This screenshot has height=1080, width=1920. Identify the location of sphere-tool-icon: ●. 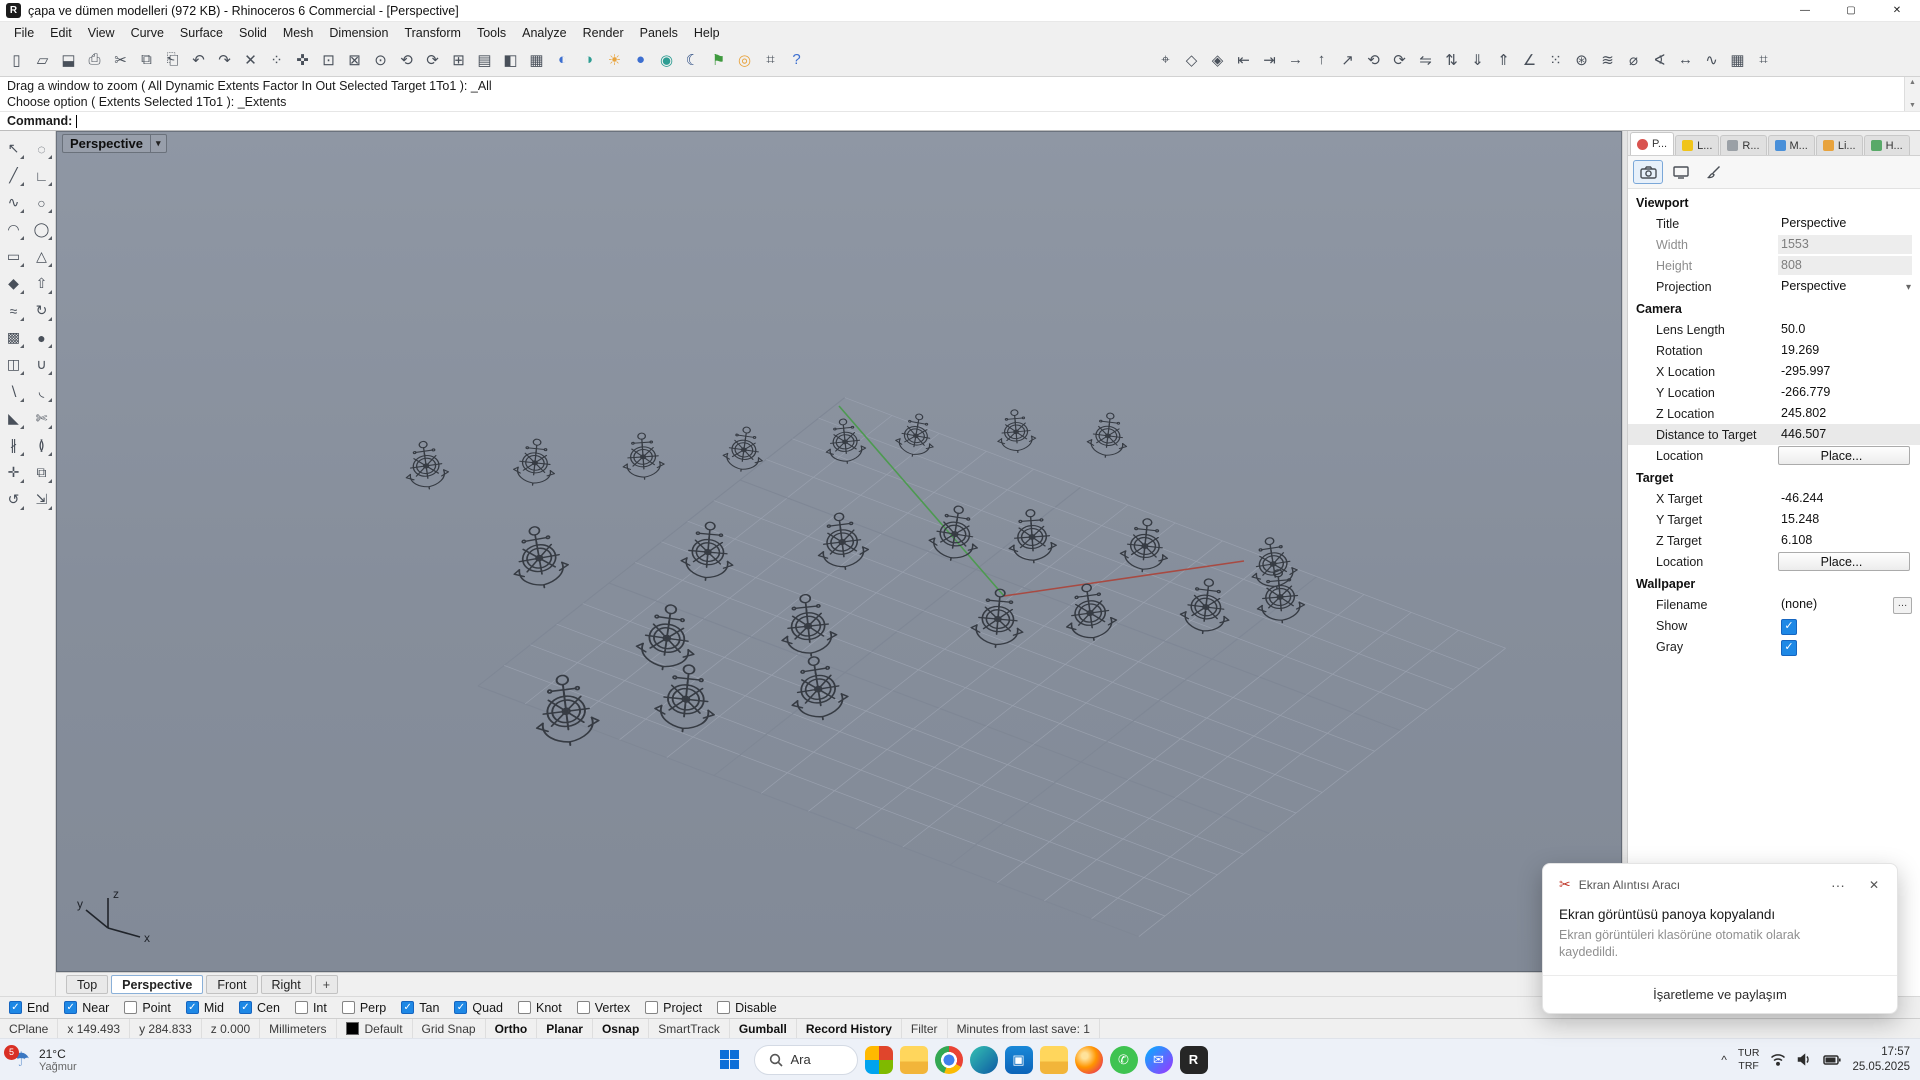
(41, 337).